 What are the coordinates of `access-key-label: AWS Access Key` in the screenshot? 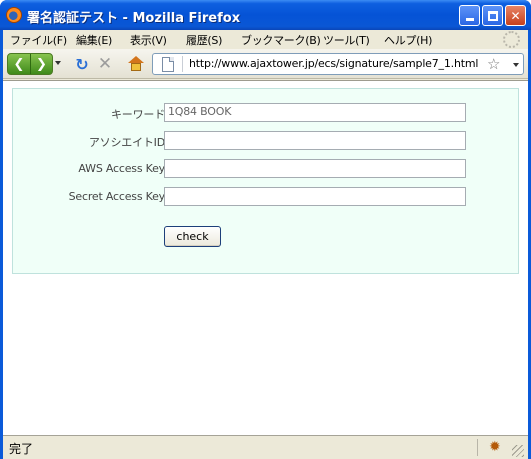 It's located at (121, 168).